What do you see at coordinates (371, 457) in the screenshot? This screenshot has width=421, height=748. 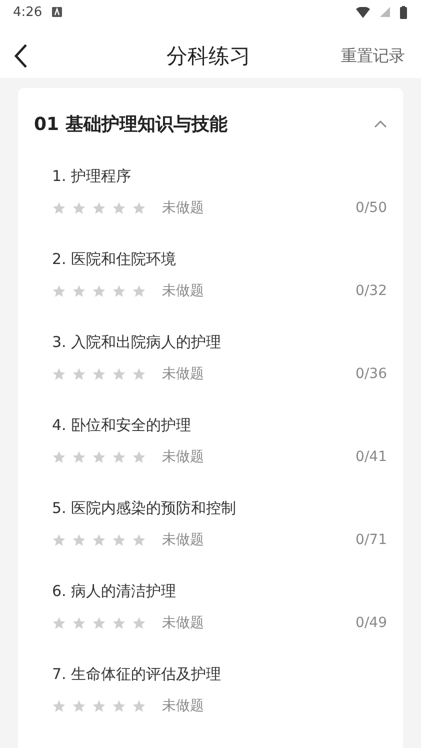 I see `question-count: 0/41` at bounding box center [371, 457].